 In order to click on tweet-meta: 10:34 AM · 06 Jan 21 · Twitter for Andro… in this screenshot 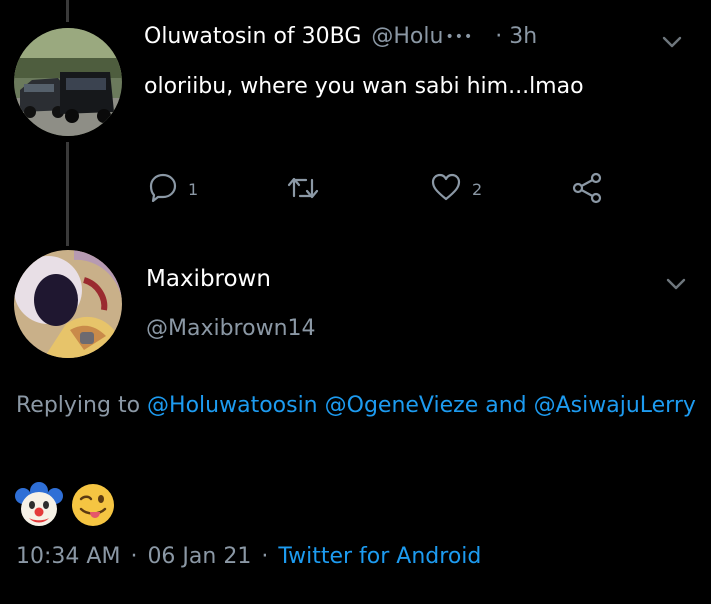, I will do `click(248, 556)`.